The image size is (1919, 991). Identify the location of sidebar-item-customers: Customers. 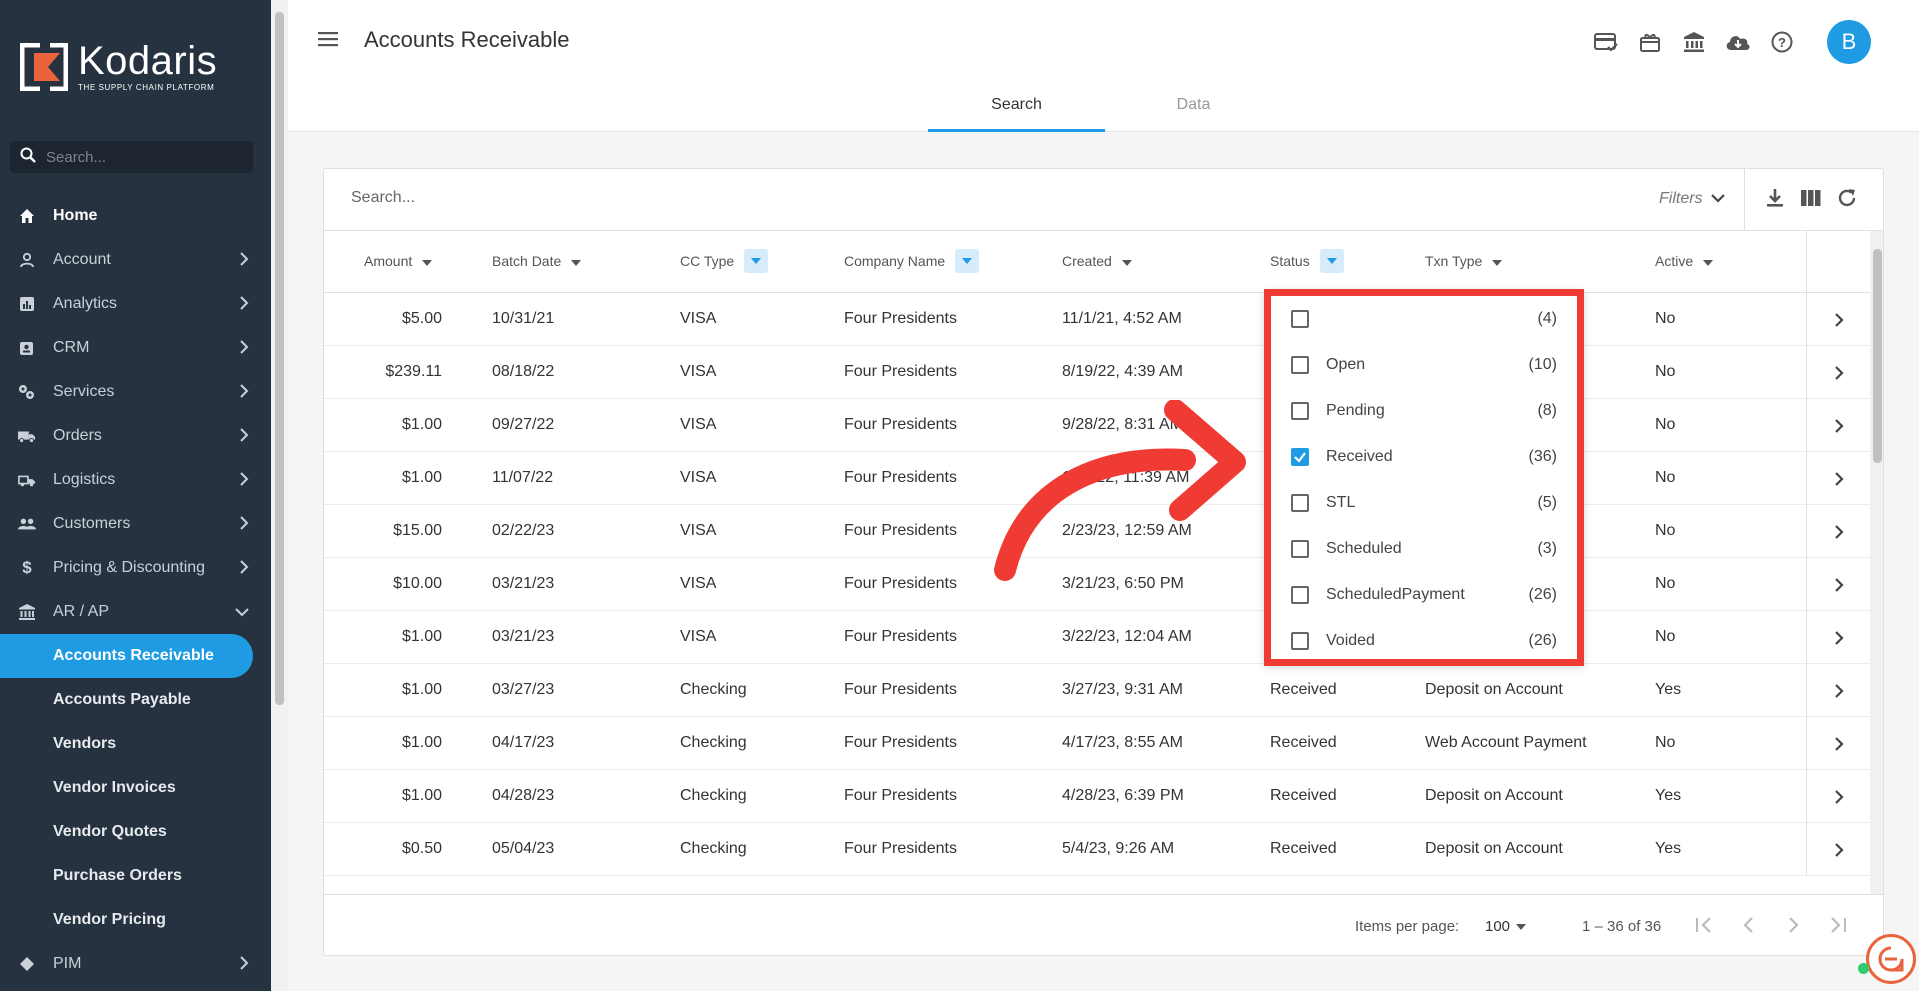
(135, 524).